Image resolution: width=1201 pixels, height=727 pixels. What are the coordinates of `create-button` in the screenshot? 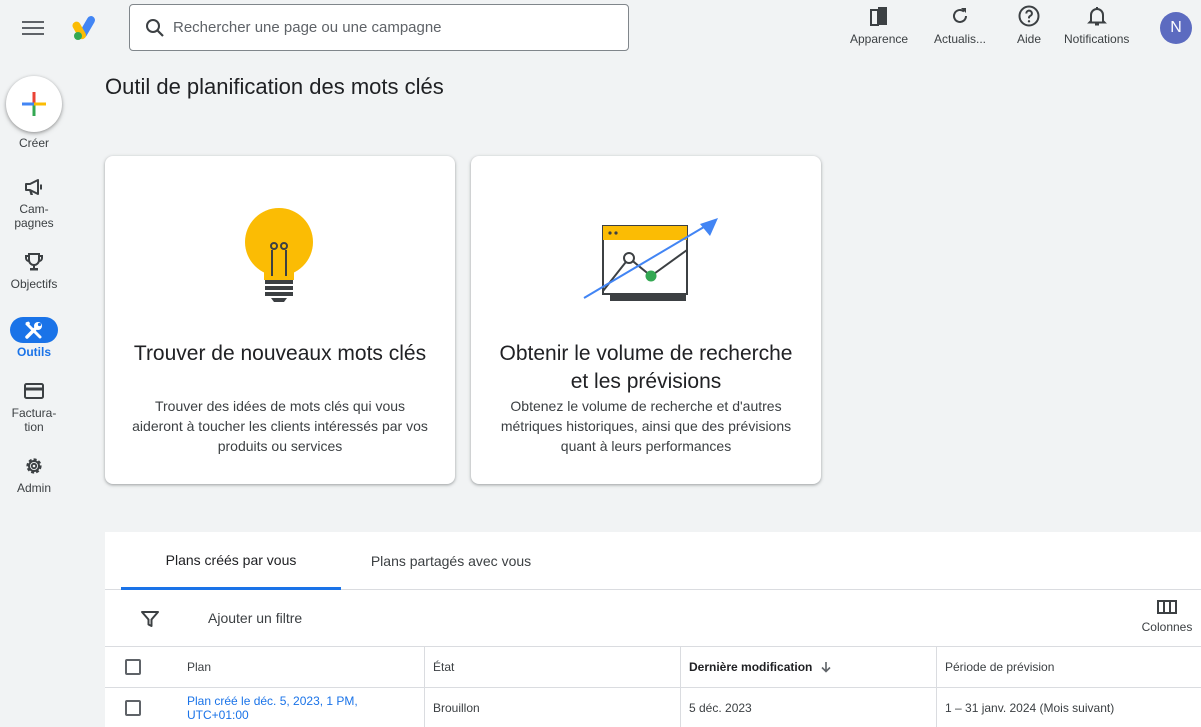 It's located at (34, 104).